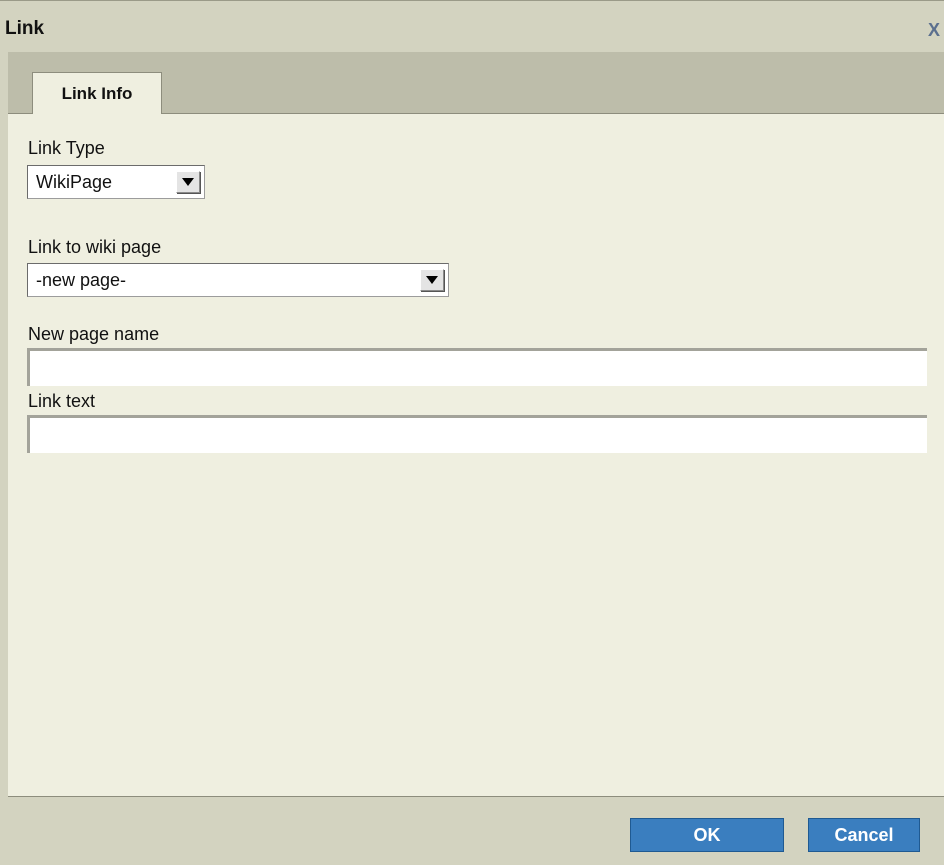 The height and width of the screenshot is (865, 944). I want to click on dialog-title: Link, so click(25, 28).